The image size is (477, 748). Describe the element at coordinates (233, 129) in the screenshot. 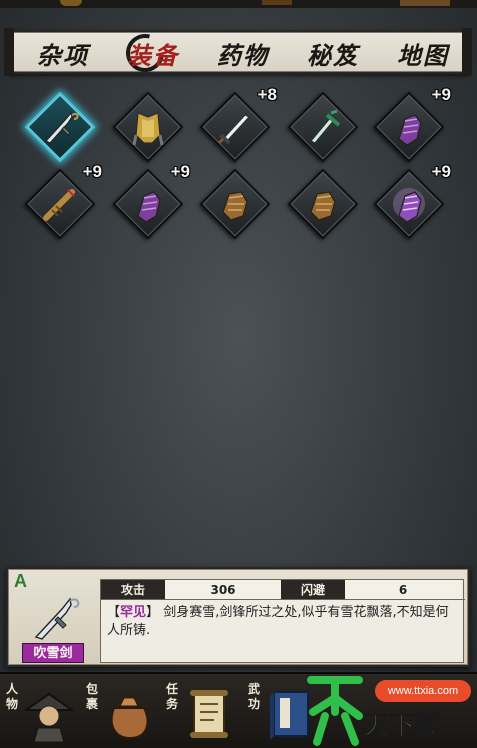

I see `sword-icon` at that location.